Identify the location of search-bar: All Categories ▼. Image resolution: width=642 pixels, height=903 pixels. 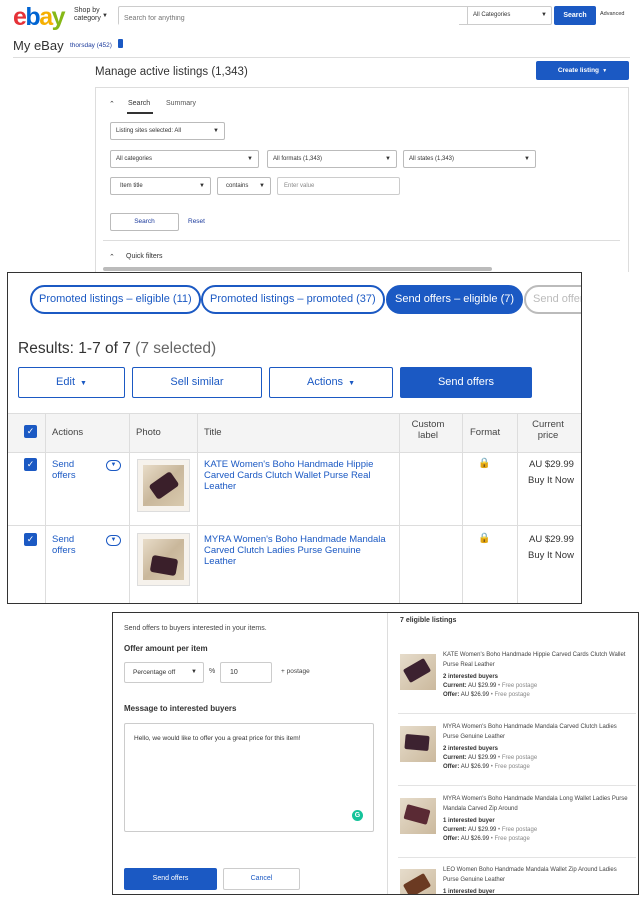
(335, 16).